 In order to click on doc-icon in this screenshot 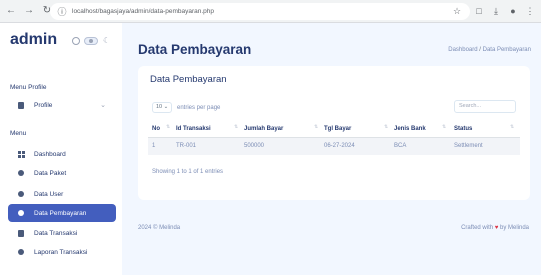, I will do `click(21, 233)`.